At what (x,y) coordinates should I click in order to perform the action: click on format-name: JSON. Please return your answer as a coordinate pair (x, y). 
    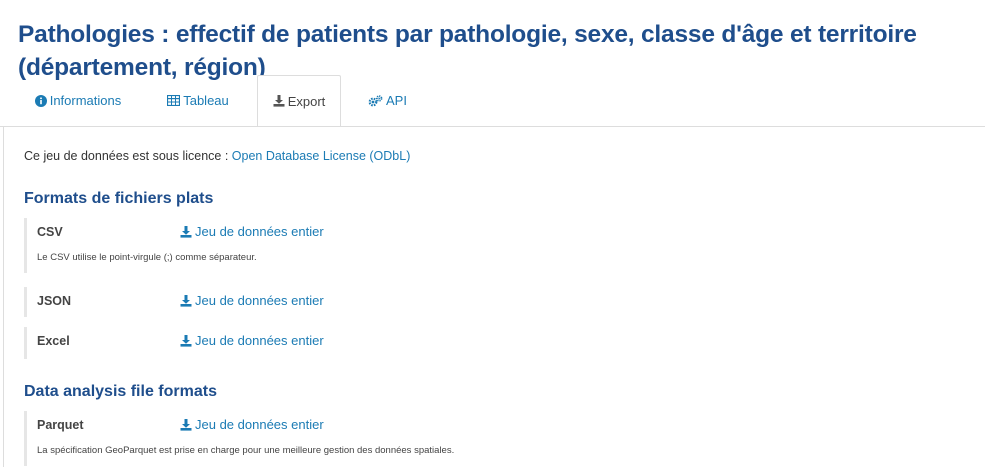
    Looking at the image, I should click on (54, 301).